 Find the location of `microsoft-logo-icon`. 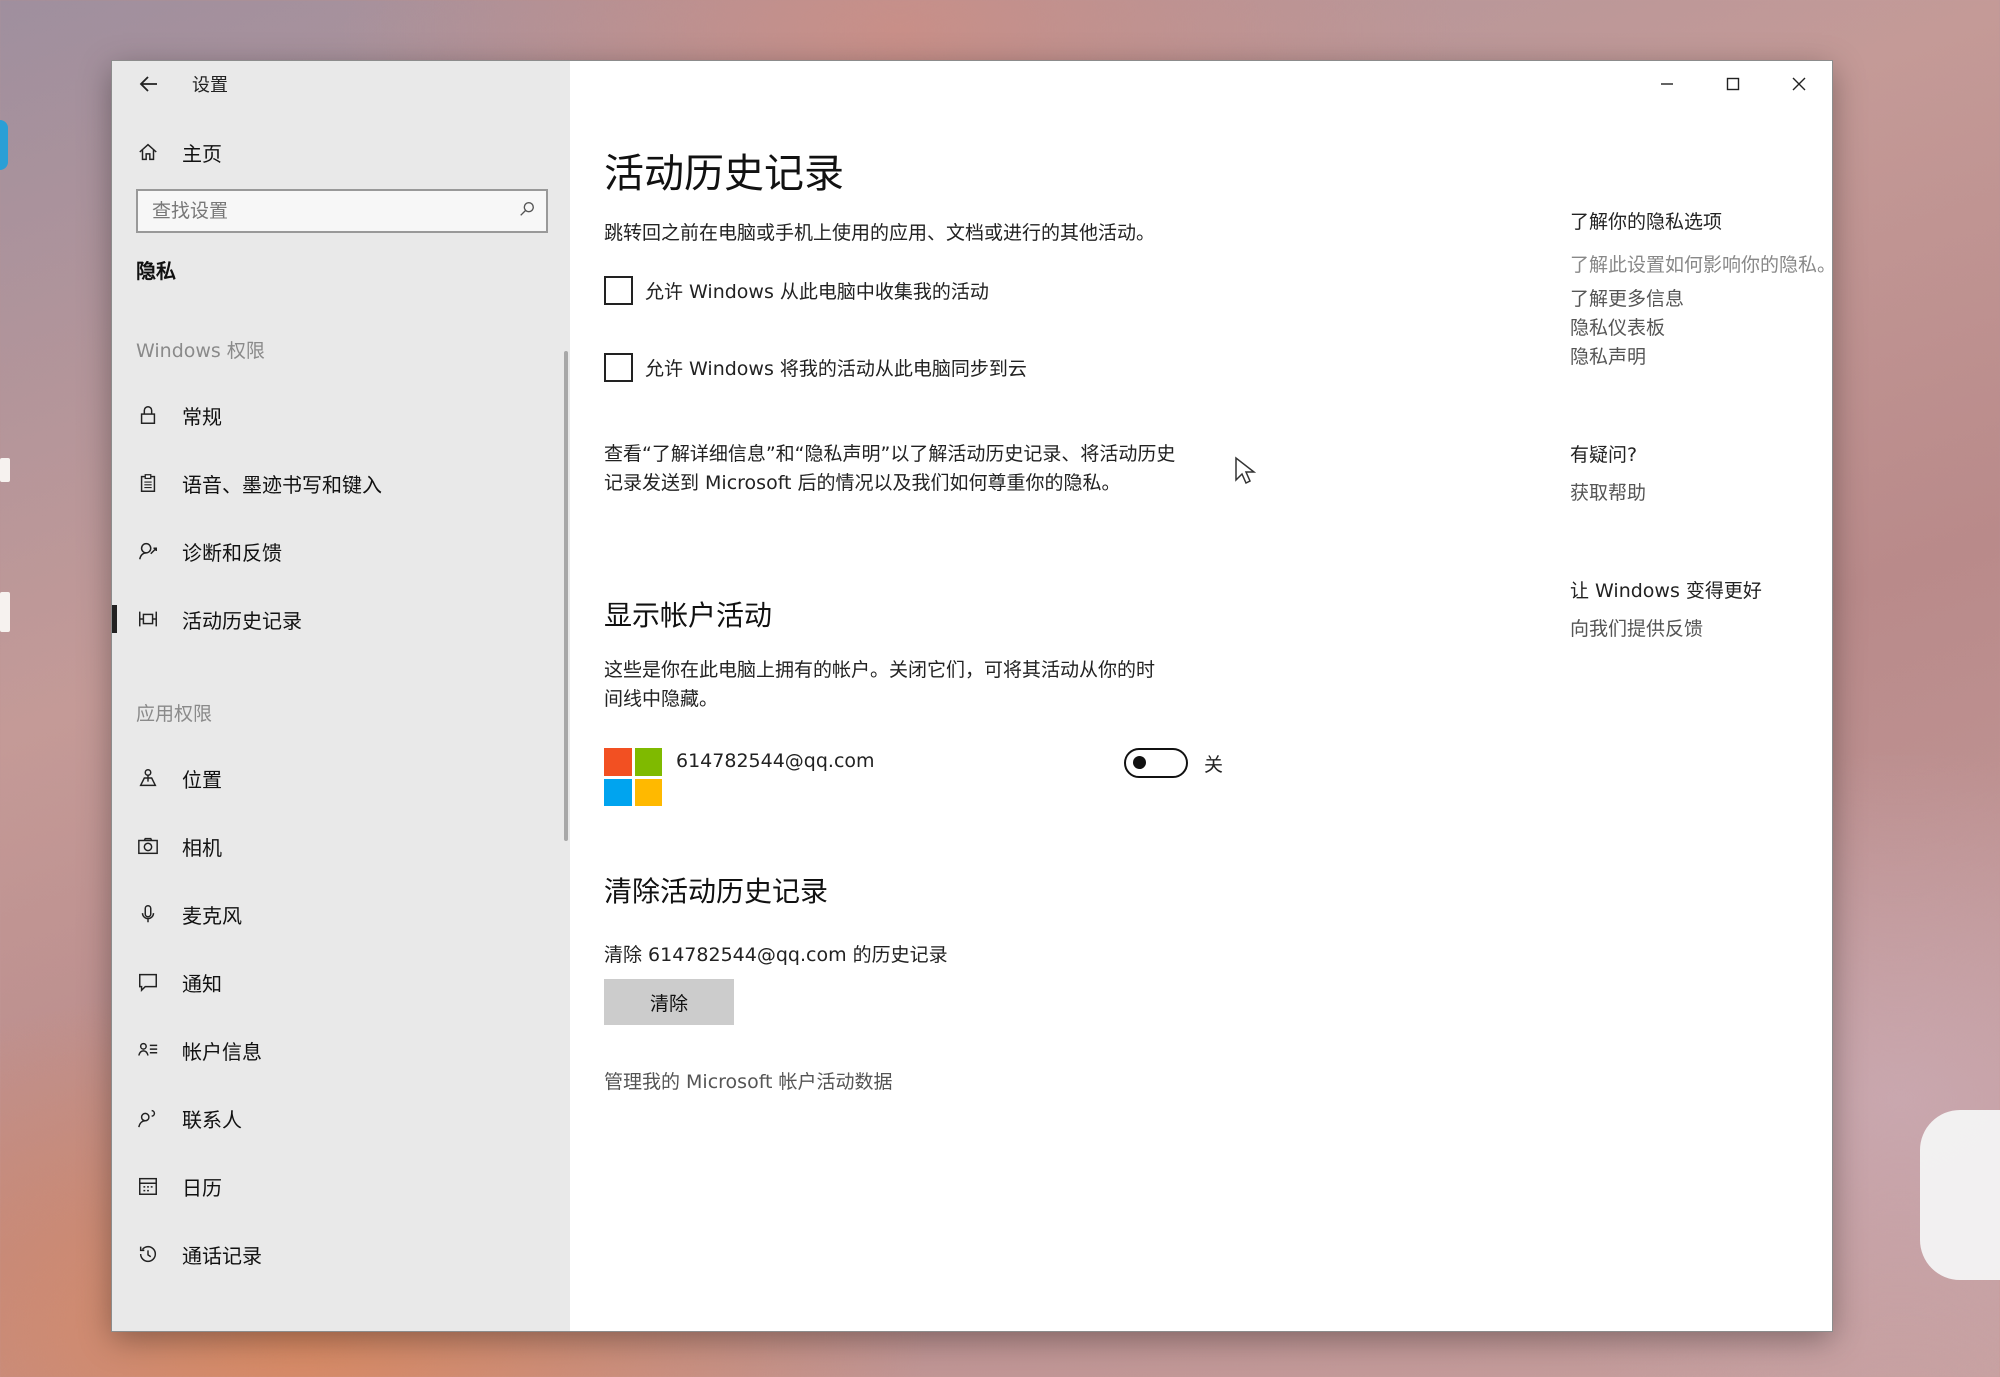

microsoft-logo-icon is located at coordinates (633, 777).